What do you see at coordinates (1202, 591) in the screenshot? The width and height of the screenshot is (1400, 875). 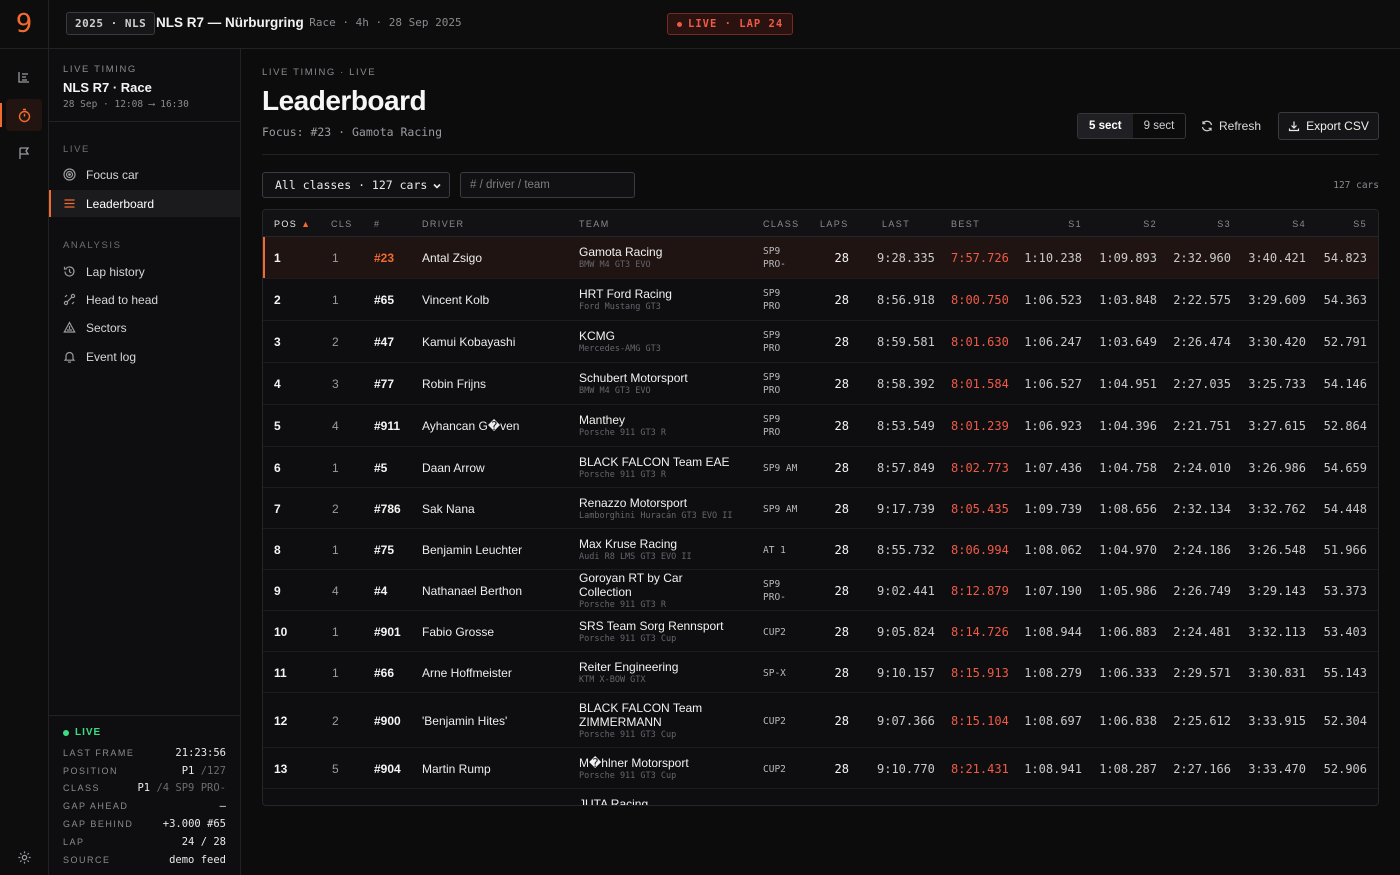 I see `sector-3-cell: 2:26.749` at bounding box center [1202, 591].